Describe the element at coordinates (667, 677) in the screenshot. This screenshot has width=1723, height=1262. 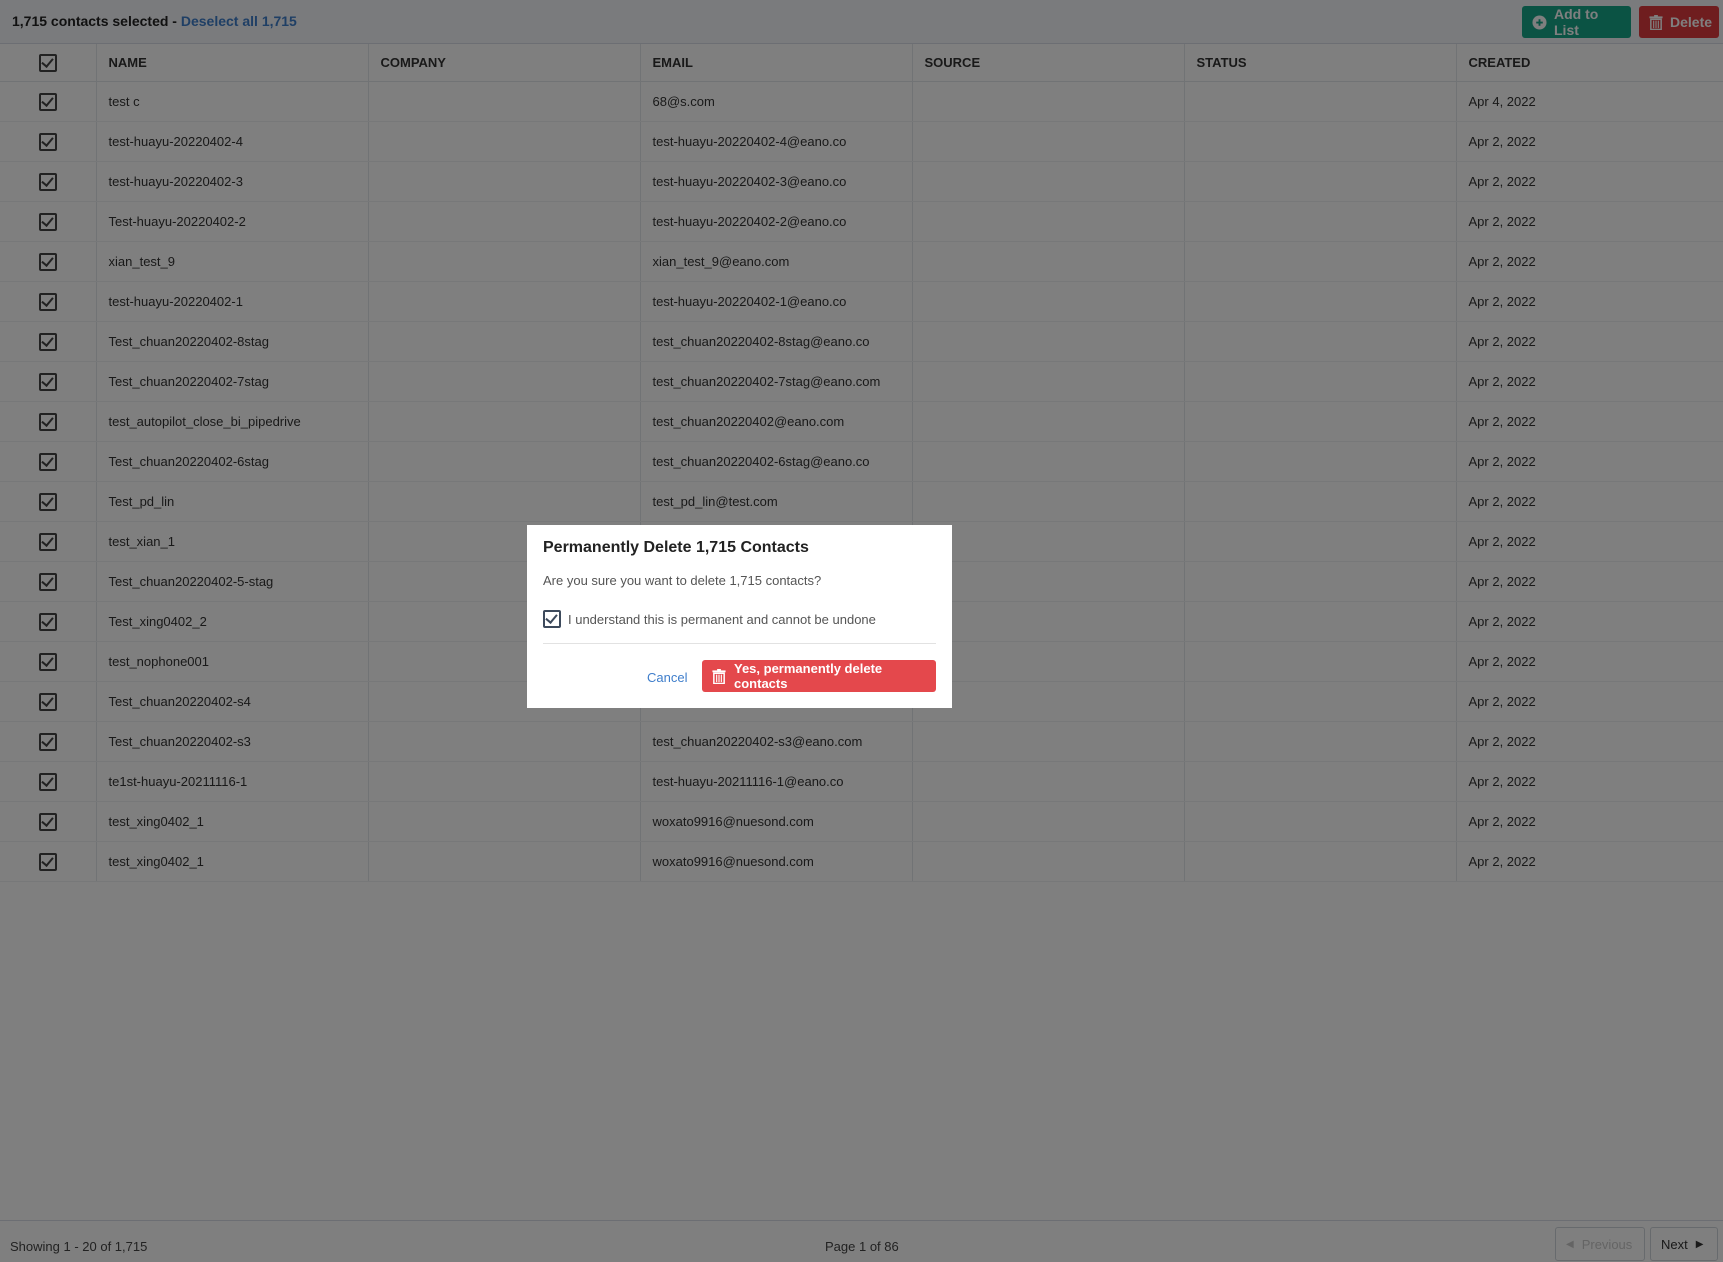
I see `cancel-button: Cancel` at that location.